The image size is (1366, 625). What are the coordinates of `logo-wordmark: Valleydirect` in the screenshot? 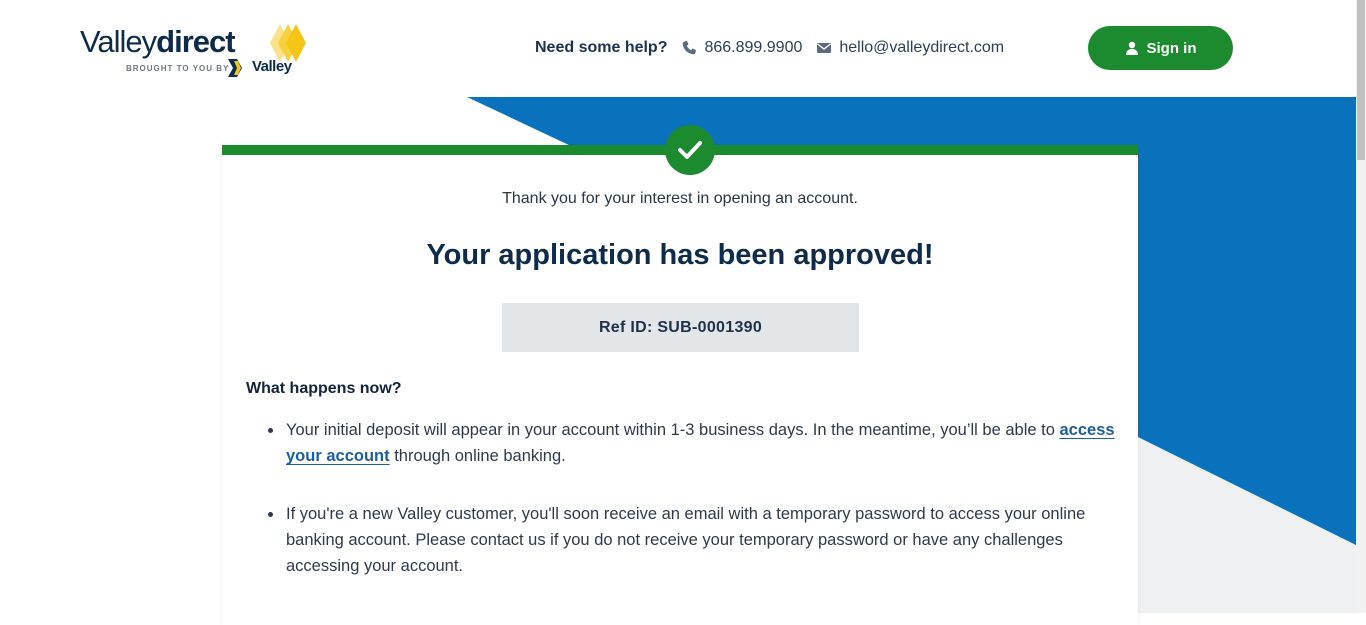 It's located at (158, 41).